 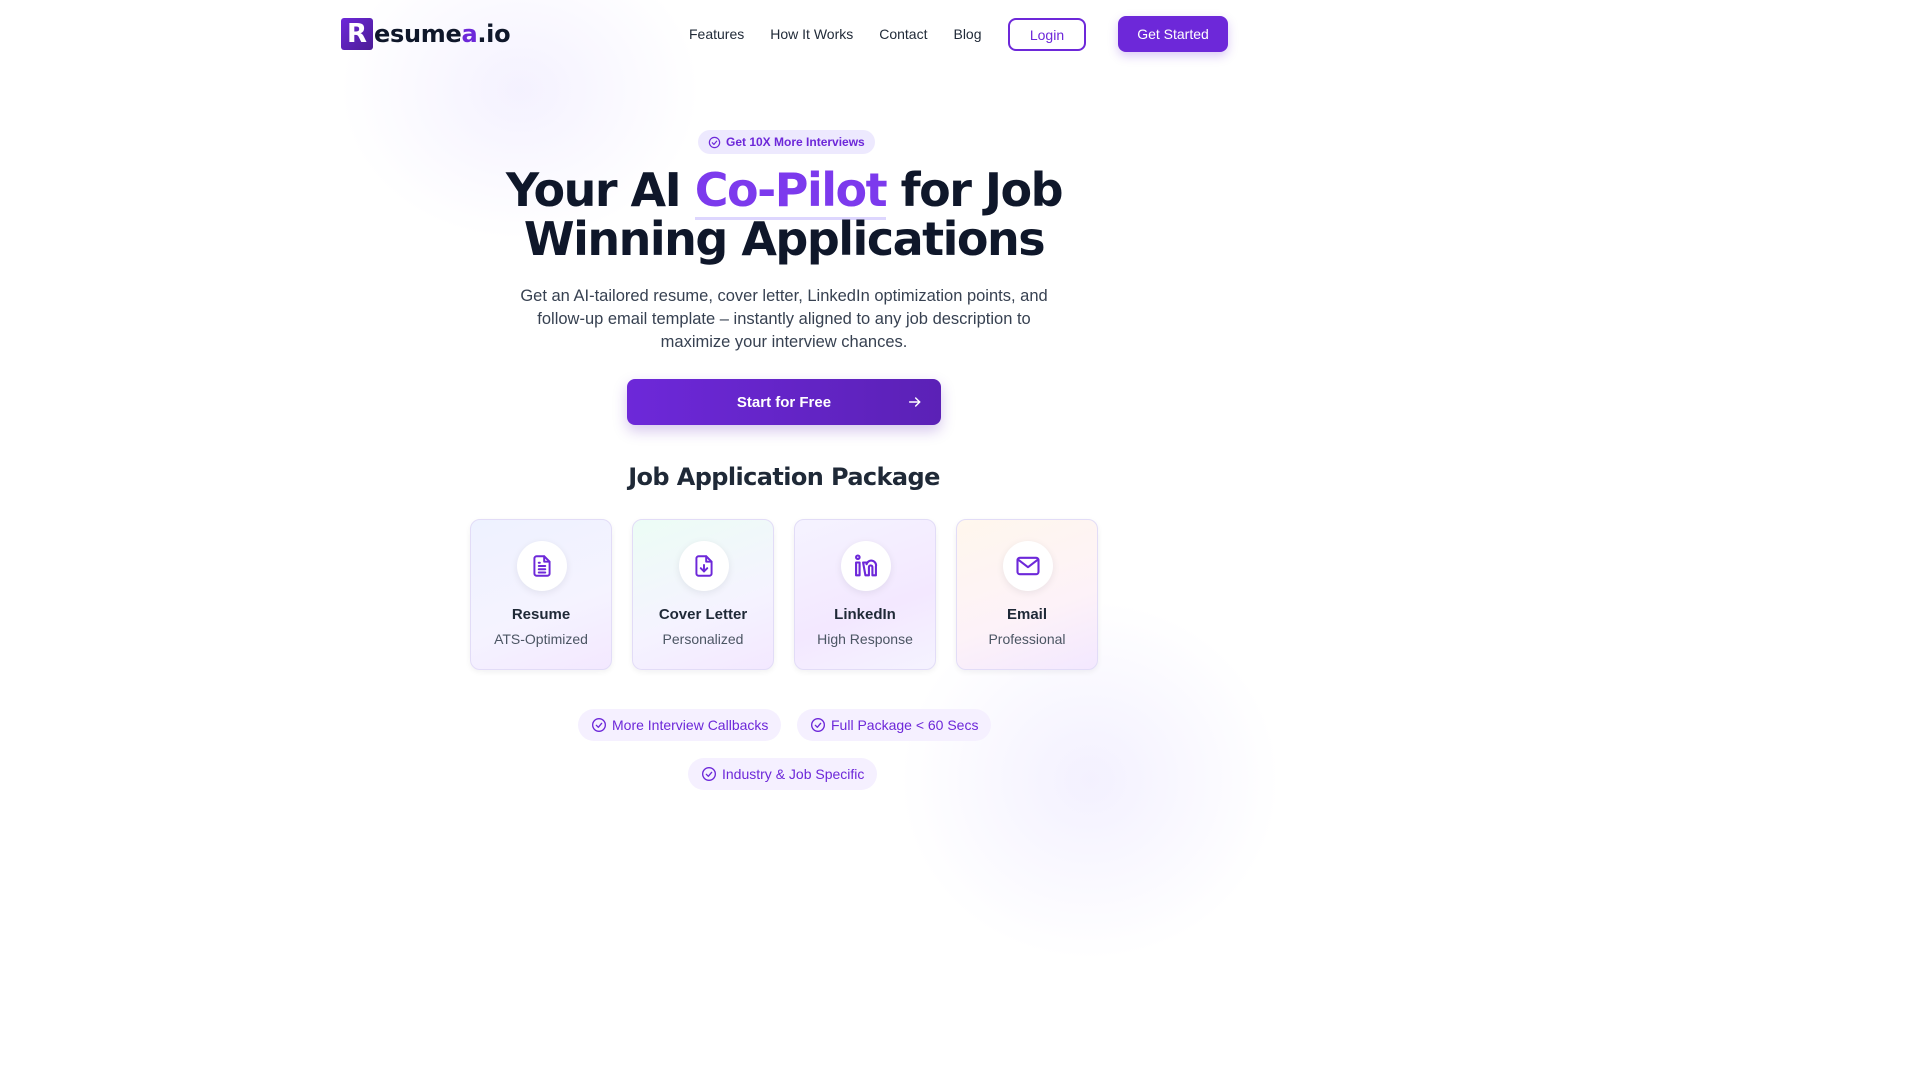 I want to click on mail-icon, so click(x=1028, y=566).